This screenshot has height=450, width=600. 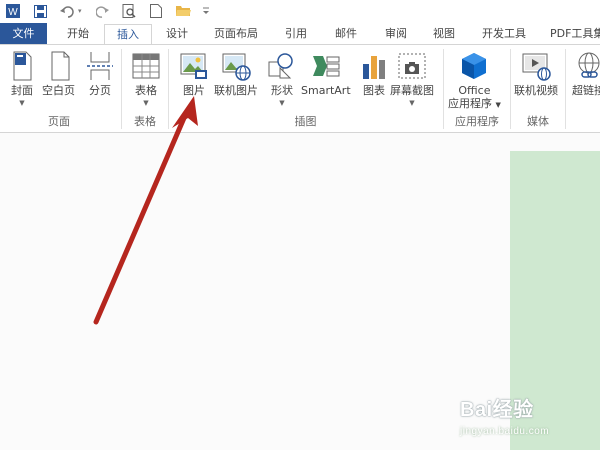 I want to click on quick-access-toolbar: W ▾, so click(x=300, y=11).